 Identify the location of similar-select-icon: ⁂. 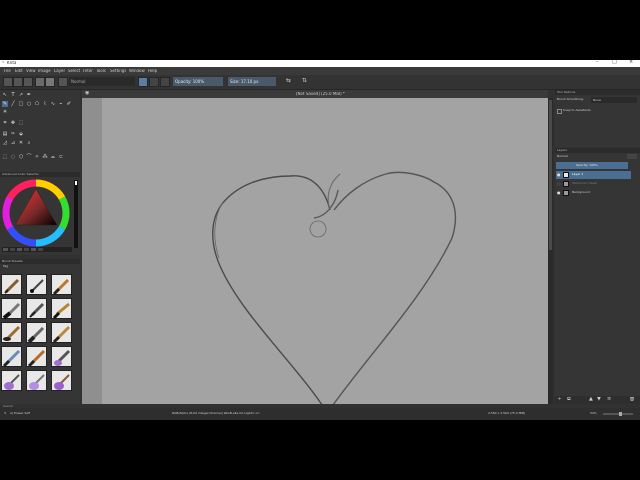
(45, 157).